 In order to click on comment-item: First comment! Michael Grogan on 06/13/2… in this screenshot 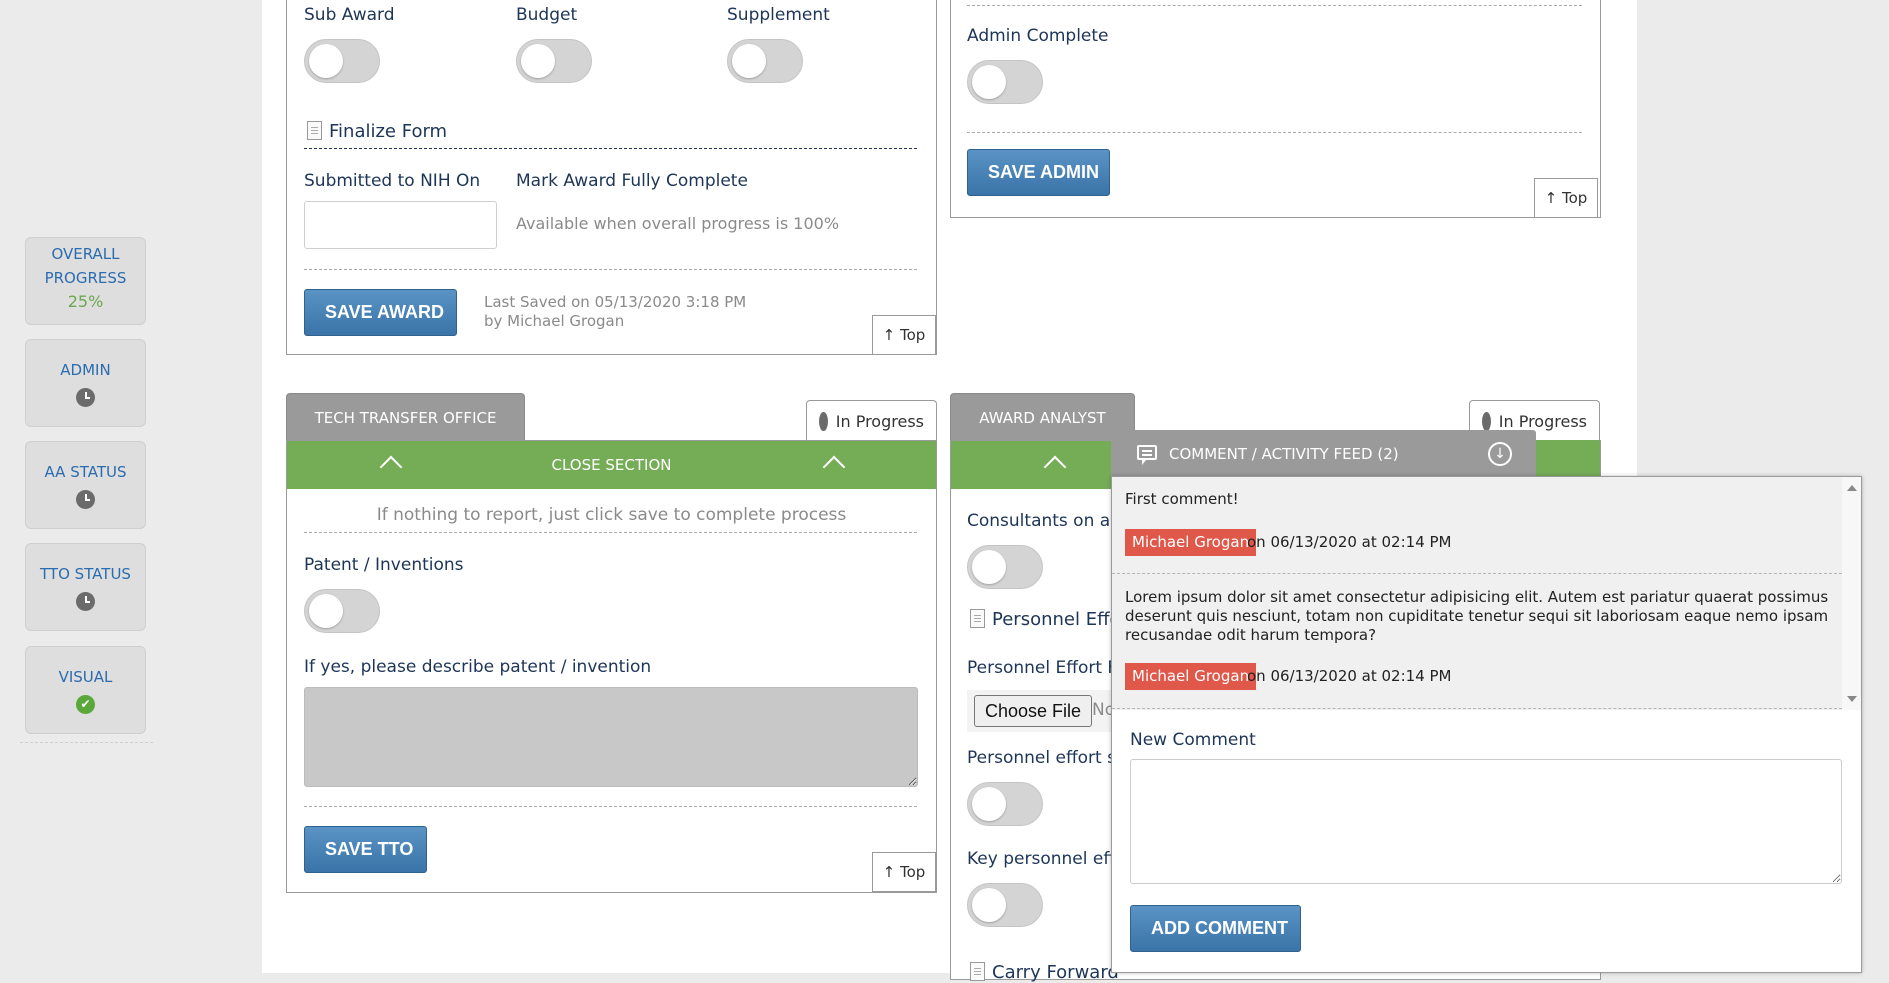, I will do `click(1477, 525)`.